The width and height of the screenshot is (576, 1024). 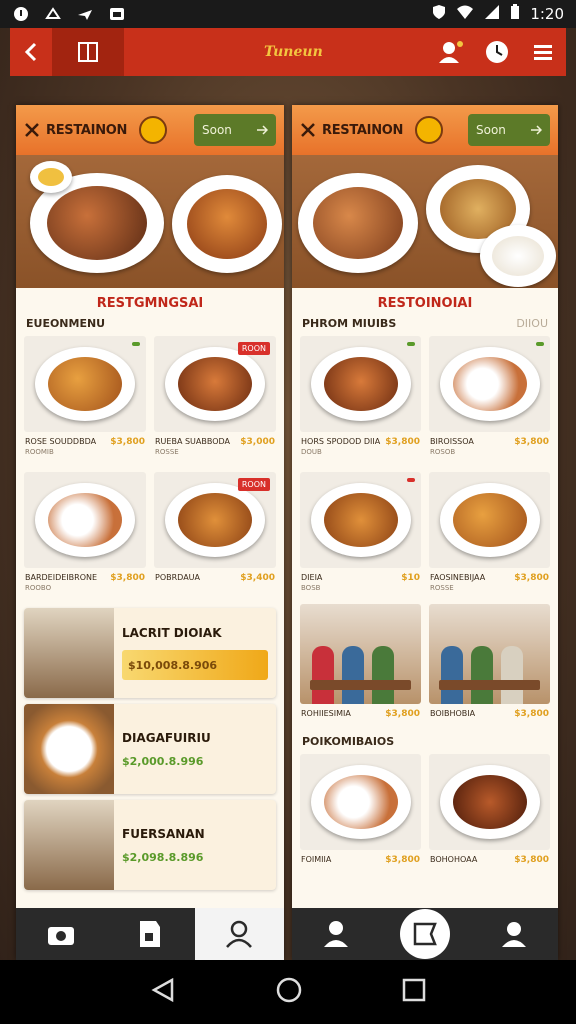 I want to click on nav-account, so click(x=513, y=934).